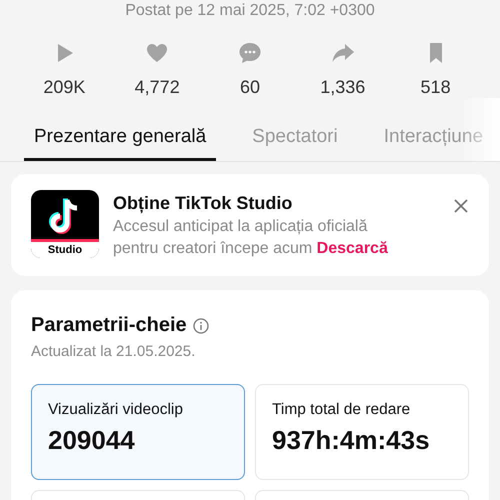 Image resolution: width=500 pixels, height=500 pixels. I want to click on promo-title: Obține TikTok Studio, so click(203, 203).